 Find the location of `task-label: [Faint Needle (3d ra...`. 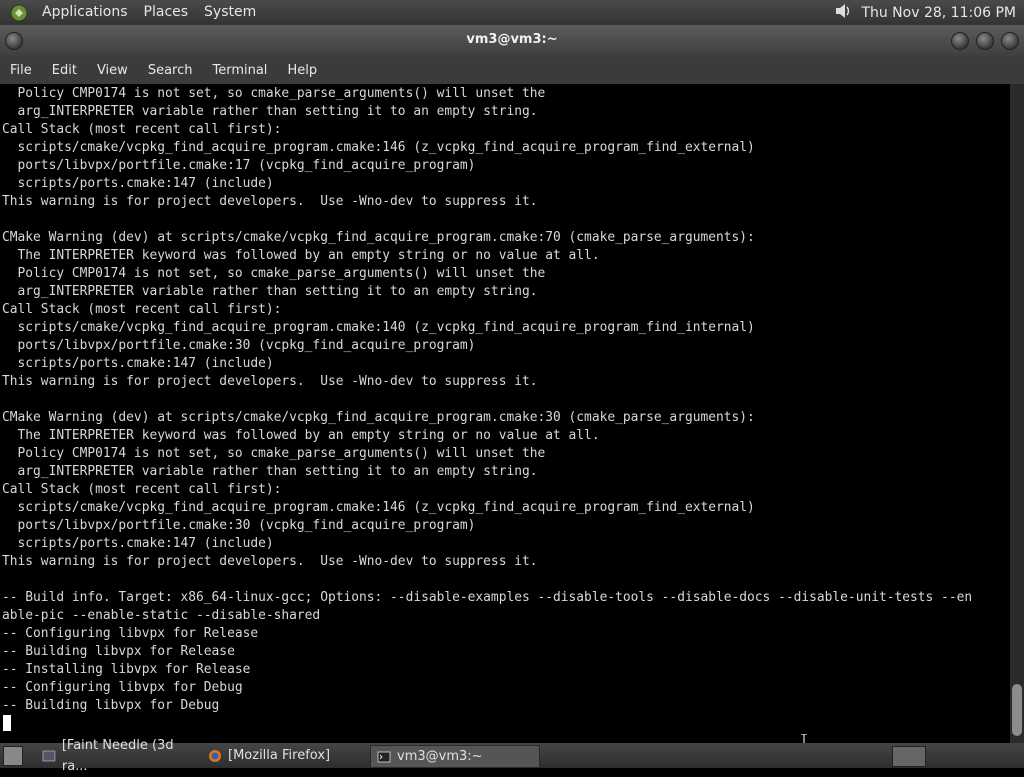

task-label: [Faint Needle (3d ra... is located at coordinates (117, 755).